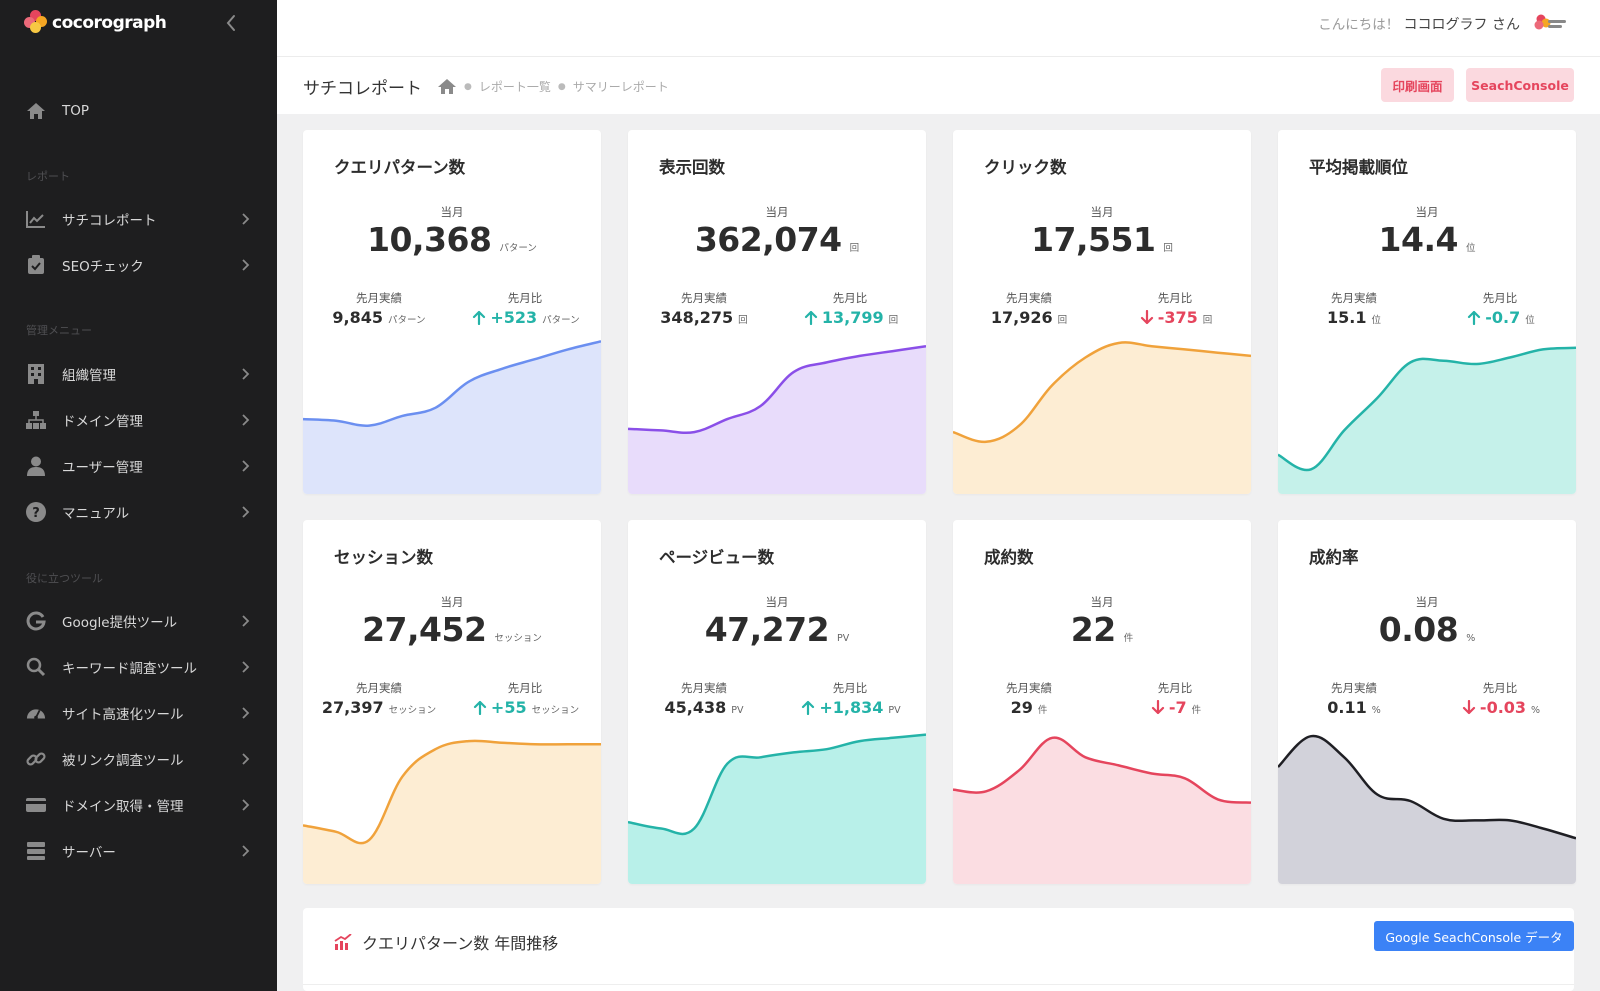 The height and width of the screenshot is (991, 1600). I want to click on bar-chart-icon, so click(343, 942).